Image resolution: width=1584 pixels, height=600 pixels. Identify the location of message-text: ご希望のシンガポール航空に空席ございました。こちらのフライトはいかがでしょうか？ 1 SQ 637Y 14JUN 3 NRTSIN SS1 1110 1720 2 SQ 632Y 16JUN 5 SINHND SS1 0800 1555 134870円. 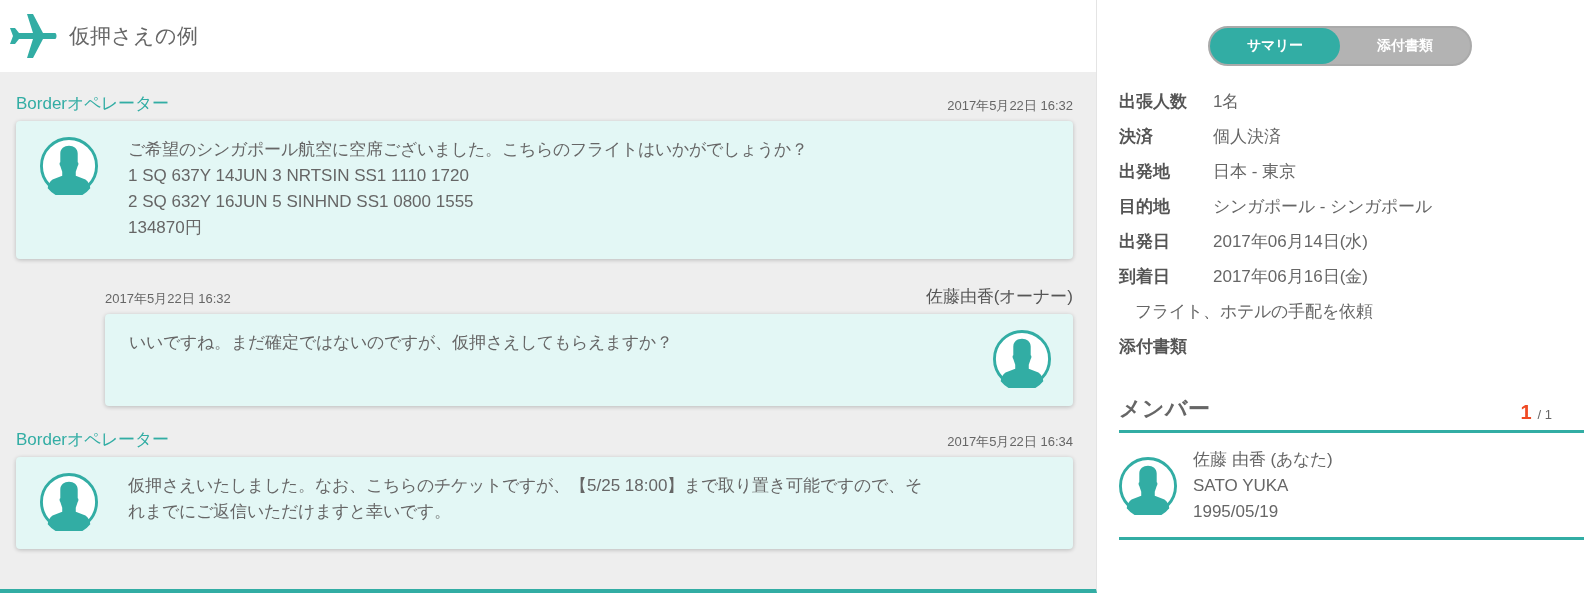
(468, 189).